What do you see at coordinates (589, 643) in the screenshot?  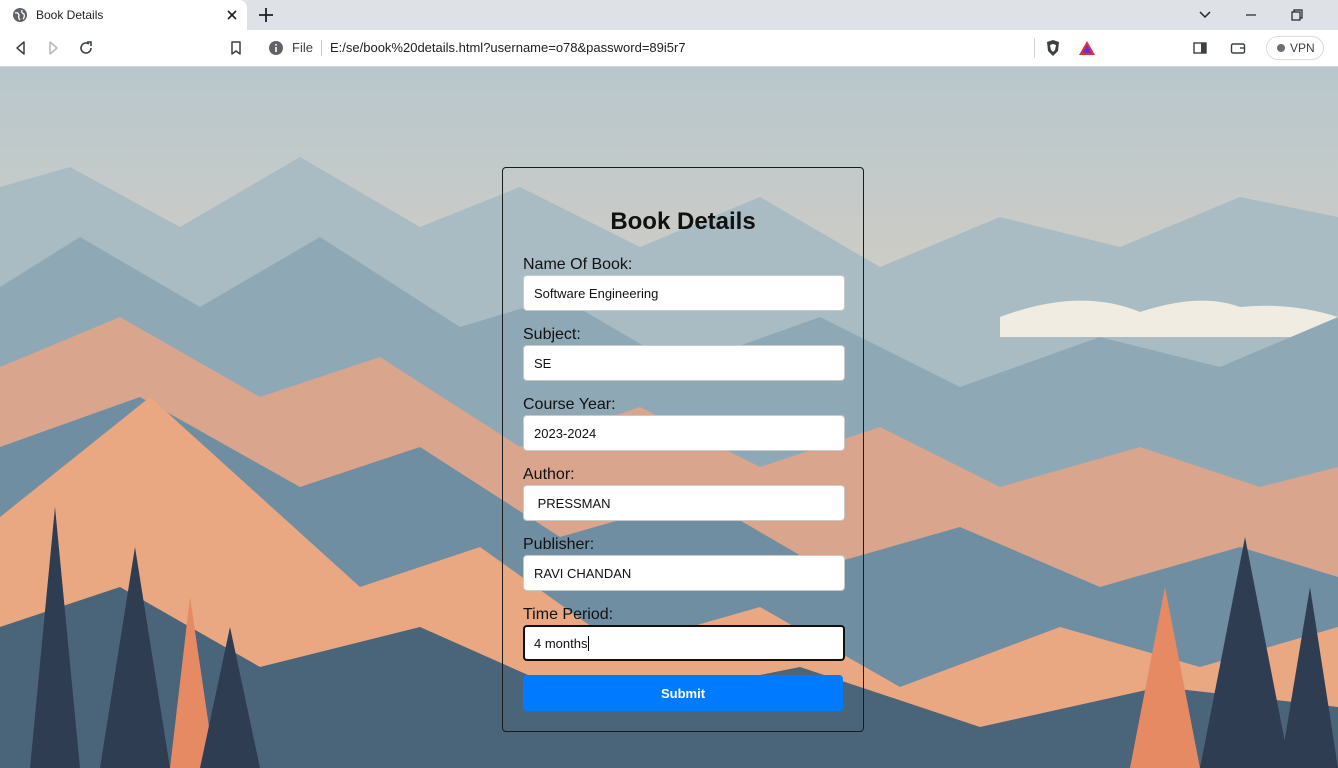 I see `text-caret` at bounding box center [589, 643].